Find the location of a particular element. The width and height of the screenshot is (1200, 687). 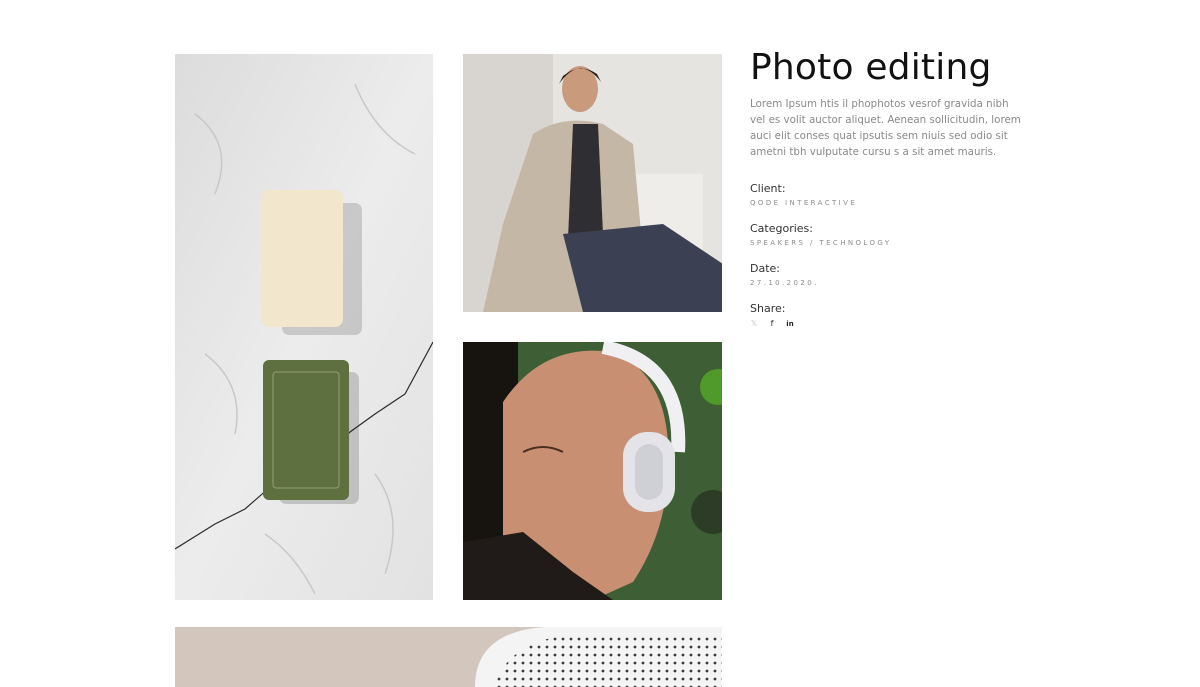

headphones-photo is located at coordinates (592, 471).